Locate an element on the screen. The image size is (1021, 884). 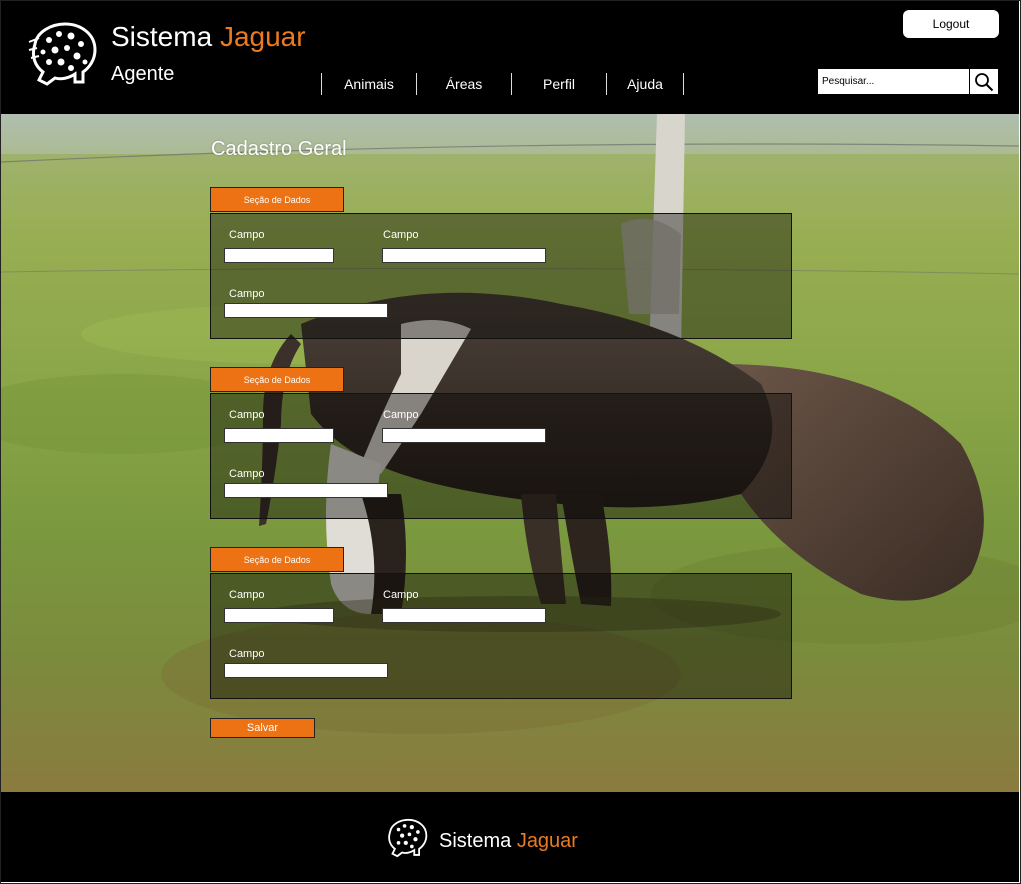
section-panel-1: Campo Campo Campo is located at coordinates (501, 276).